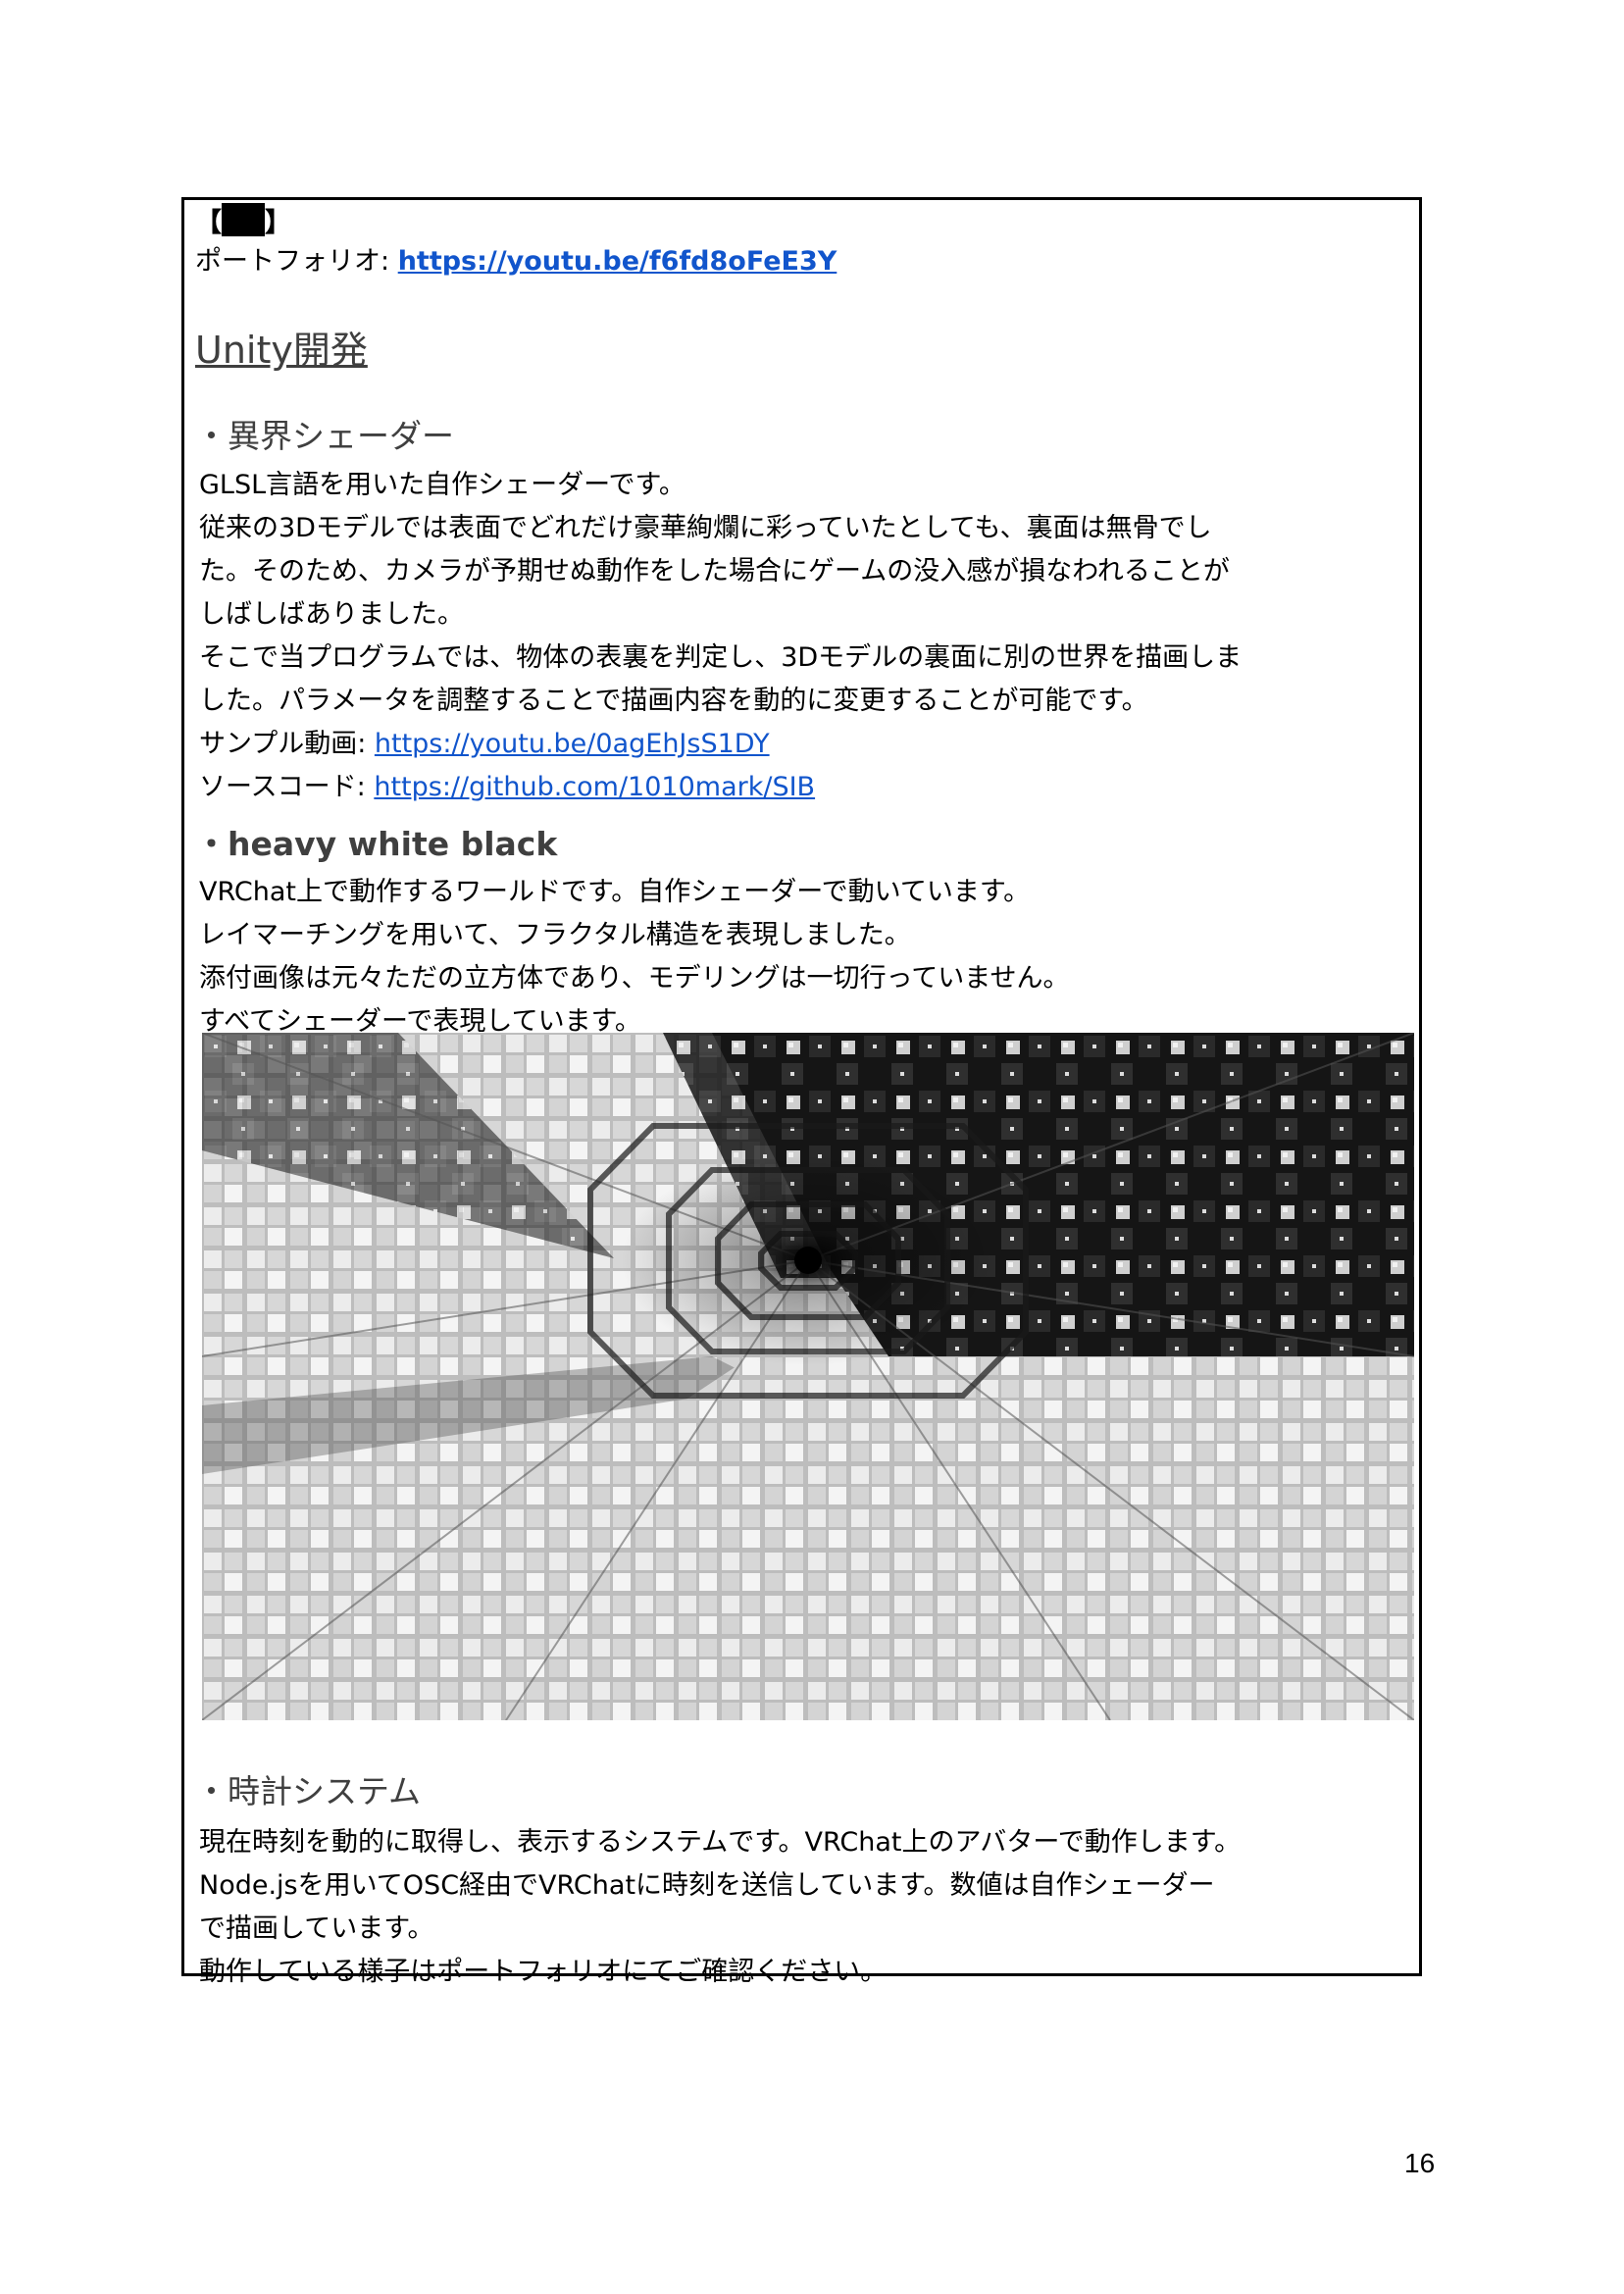 The width and height of the screenshot is (1624, 2294). I want to click on source-code-link: https://github.com/1010mark/SIB, so click(594, 787).